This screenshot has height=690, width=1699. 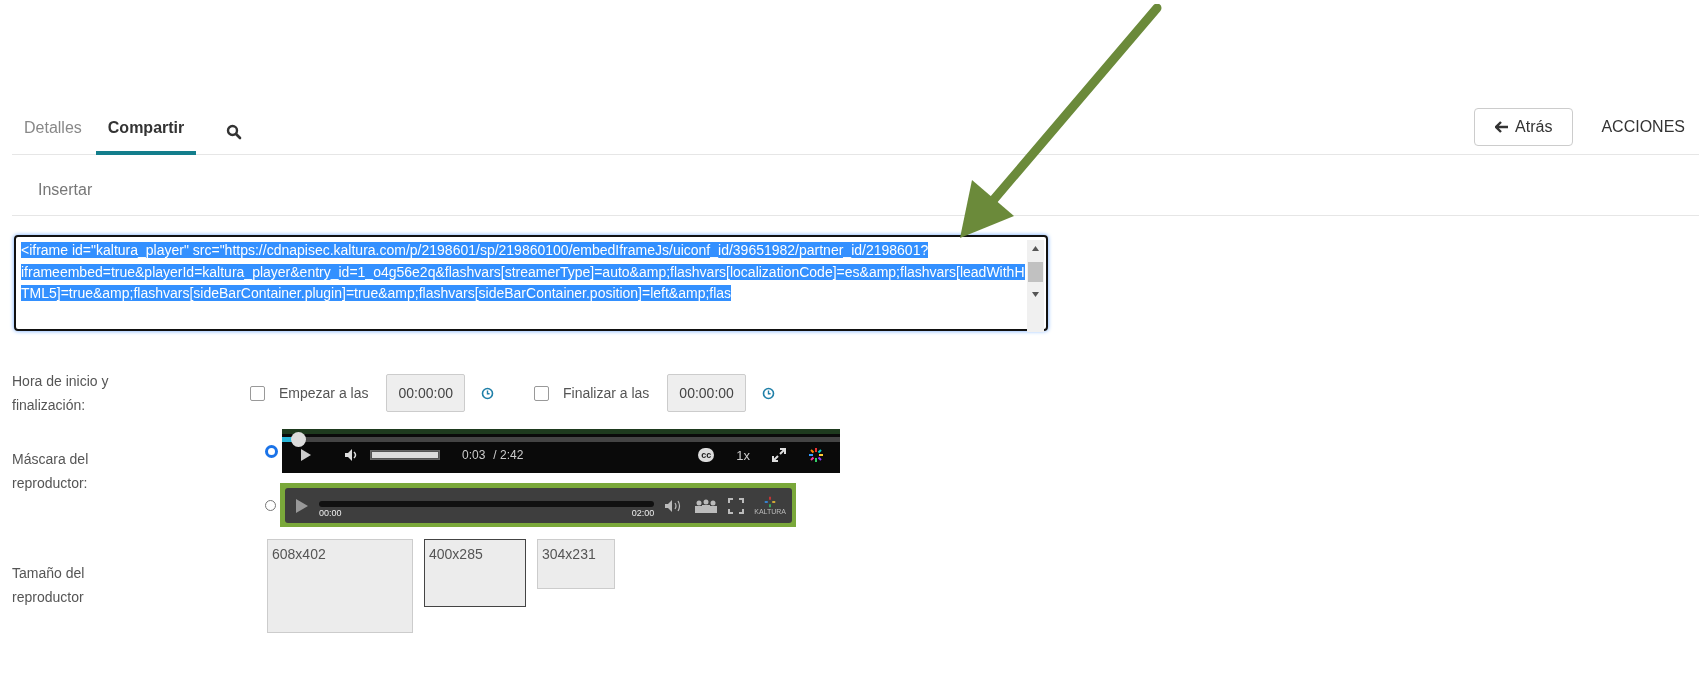 I want to click on checkbox-label: Empezar a las, so click(x=324, y=393).